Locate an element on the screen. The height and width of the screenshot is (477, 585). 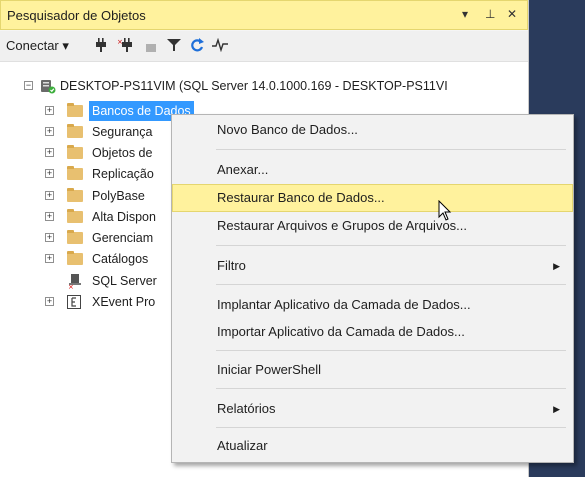
collapse-icon: − is located at coordinates (28, 85).